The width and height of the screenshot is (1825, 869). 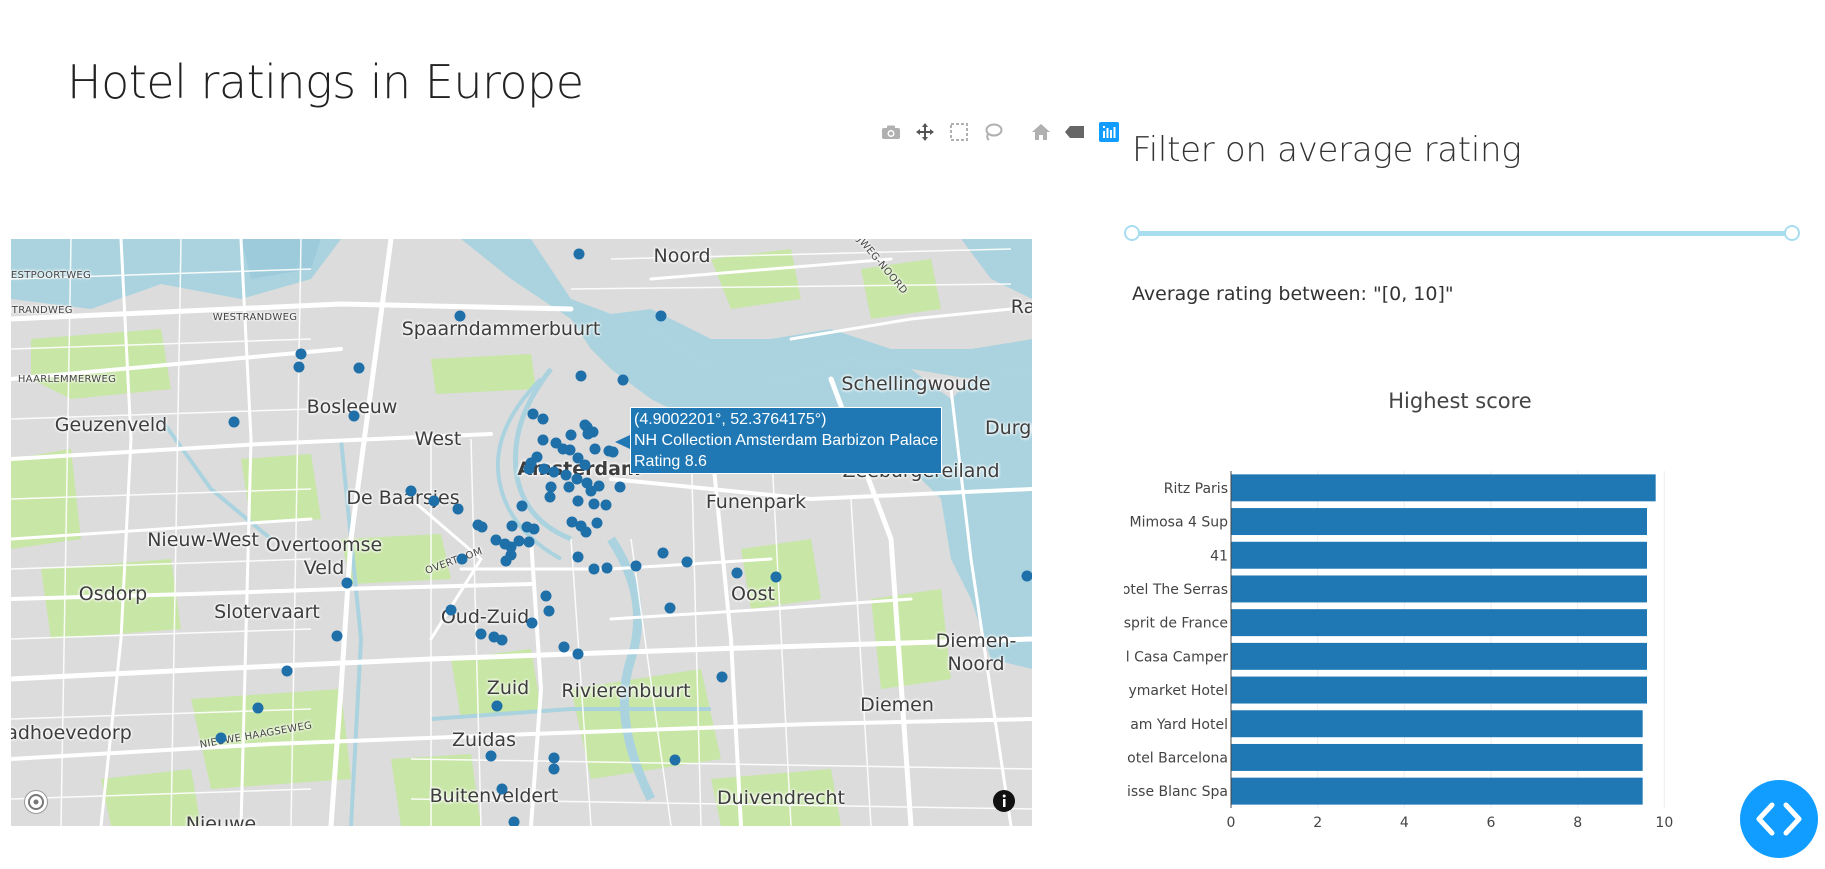 I want to click on mapbox-logo-icon, so click(x=36, y=802).